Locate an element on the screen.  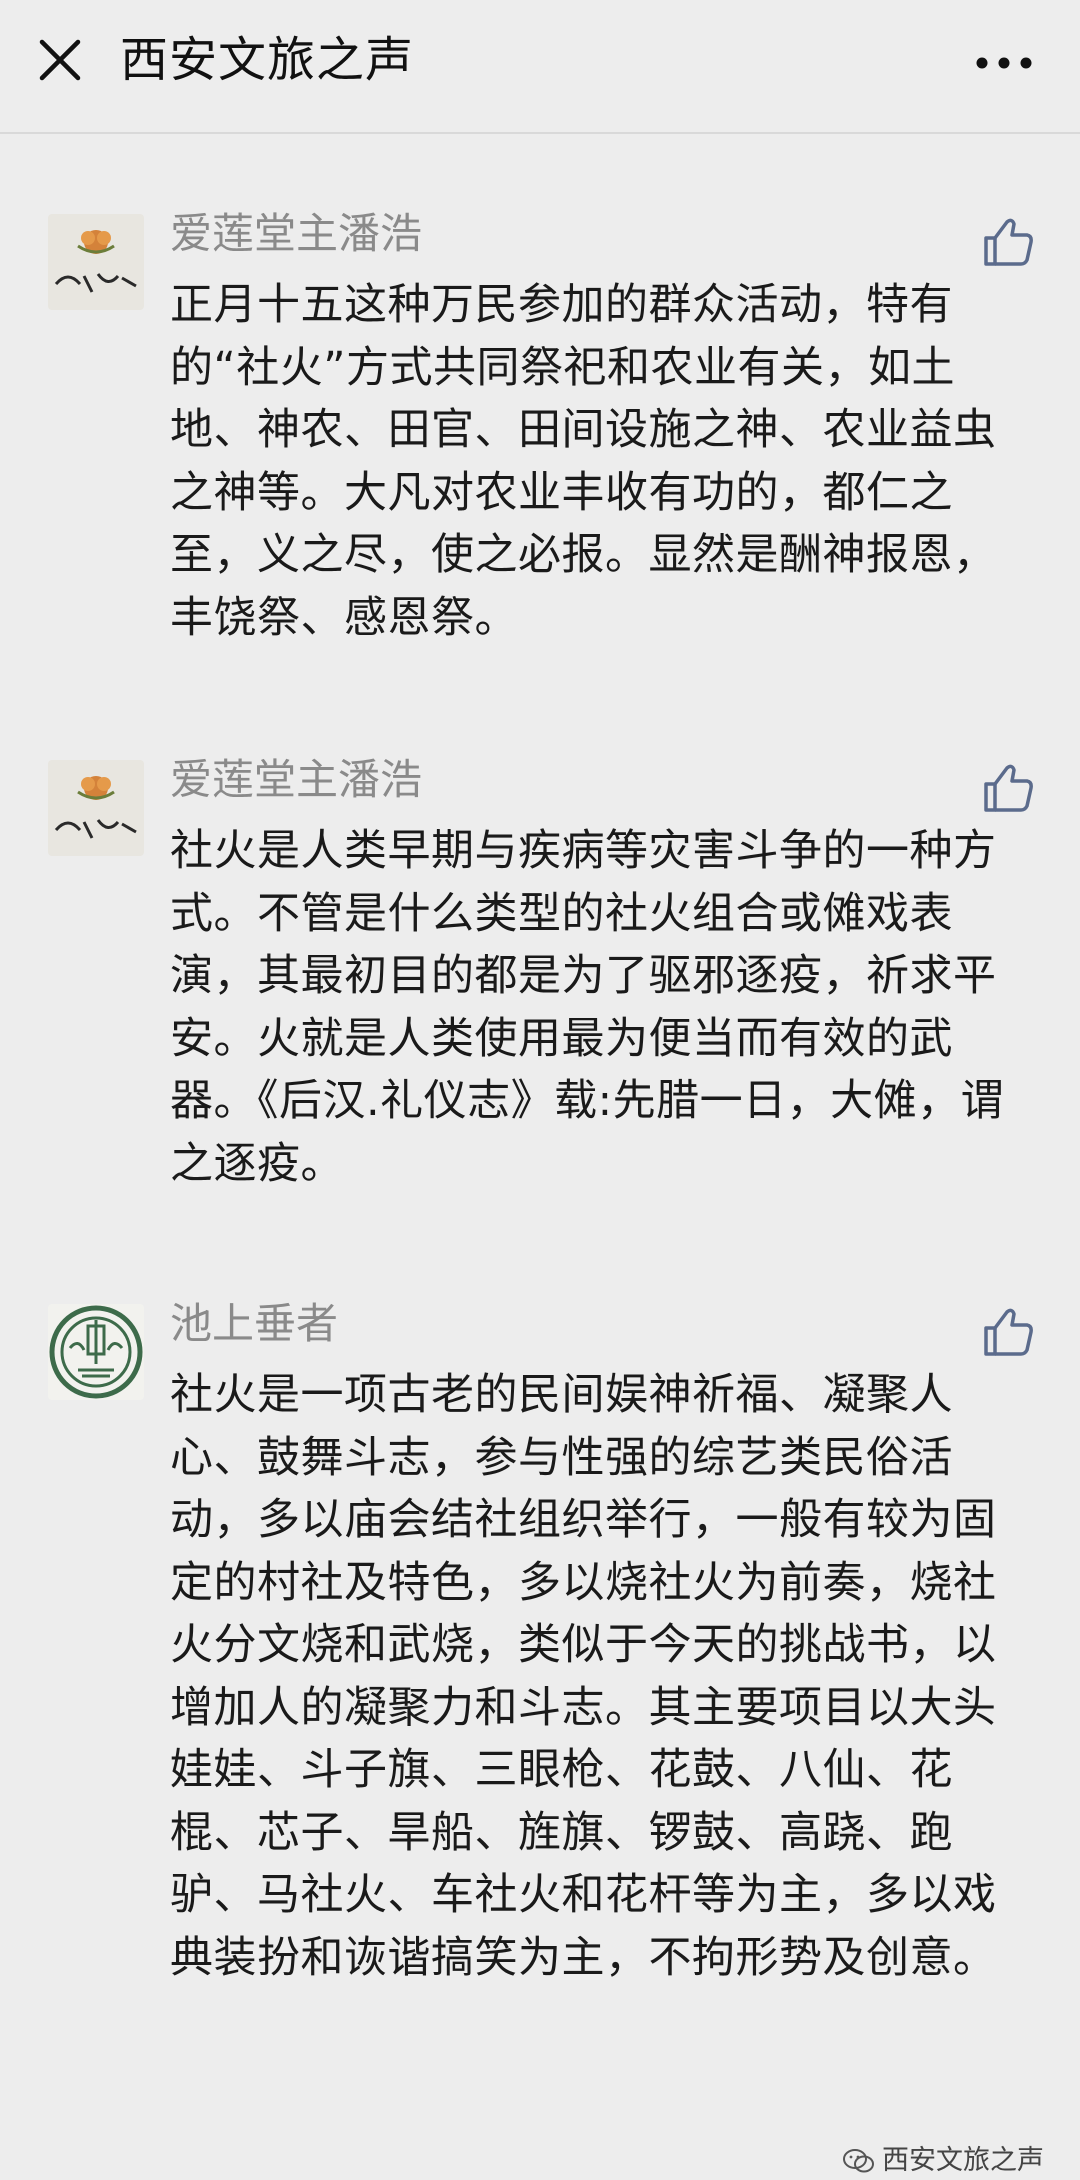
more-button is located at coordinates (1004, 63).